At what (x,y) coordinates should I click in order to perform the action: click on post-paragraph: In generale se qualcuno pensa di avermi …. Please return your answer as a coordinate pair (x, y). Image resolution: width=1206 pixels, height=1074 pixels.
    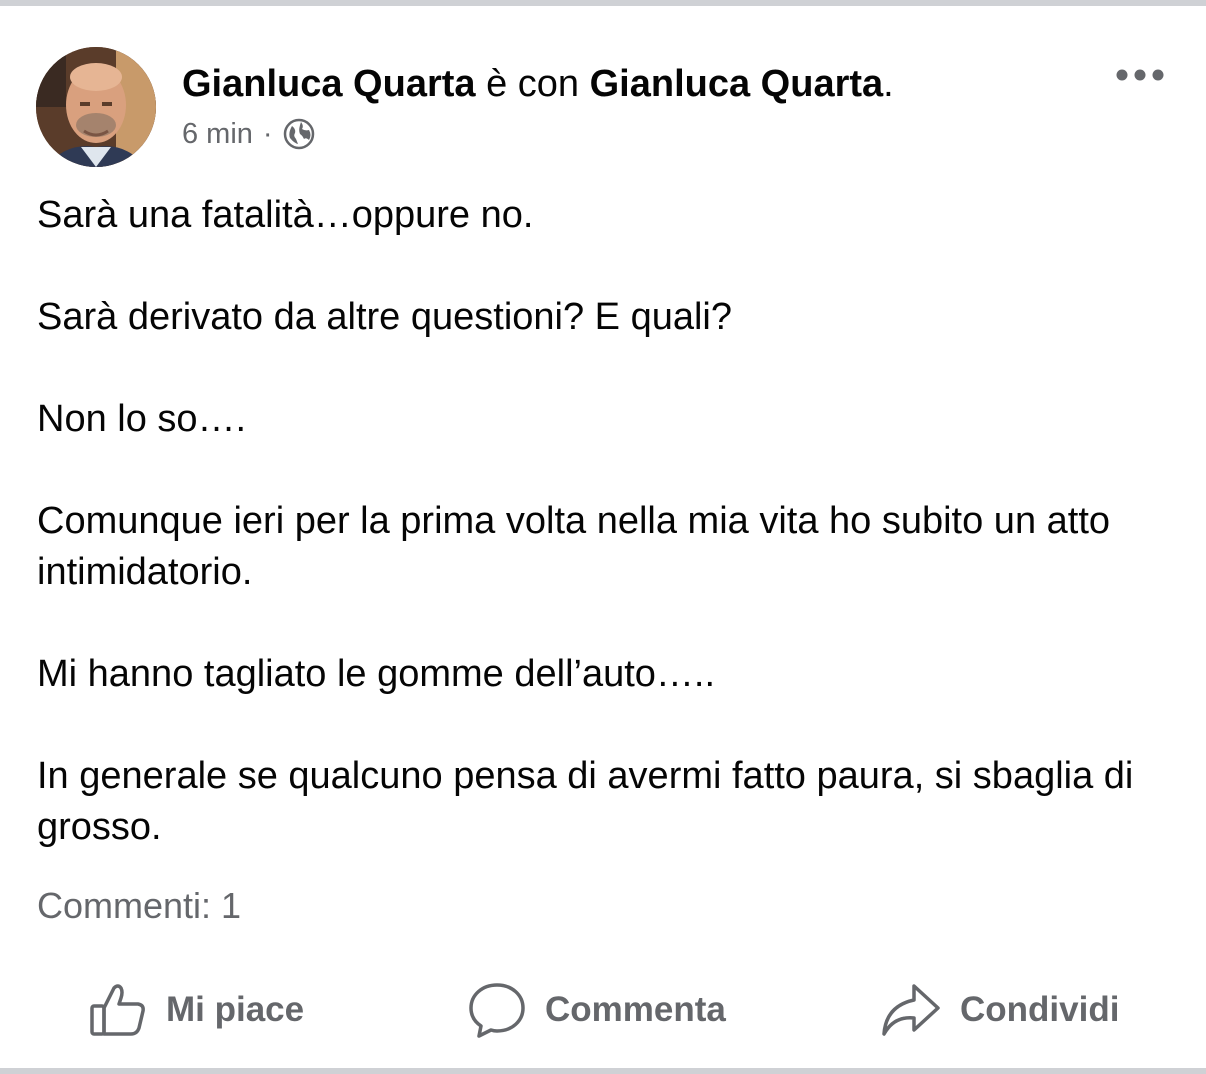
    Looking at the image, I should click on (585, 801).